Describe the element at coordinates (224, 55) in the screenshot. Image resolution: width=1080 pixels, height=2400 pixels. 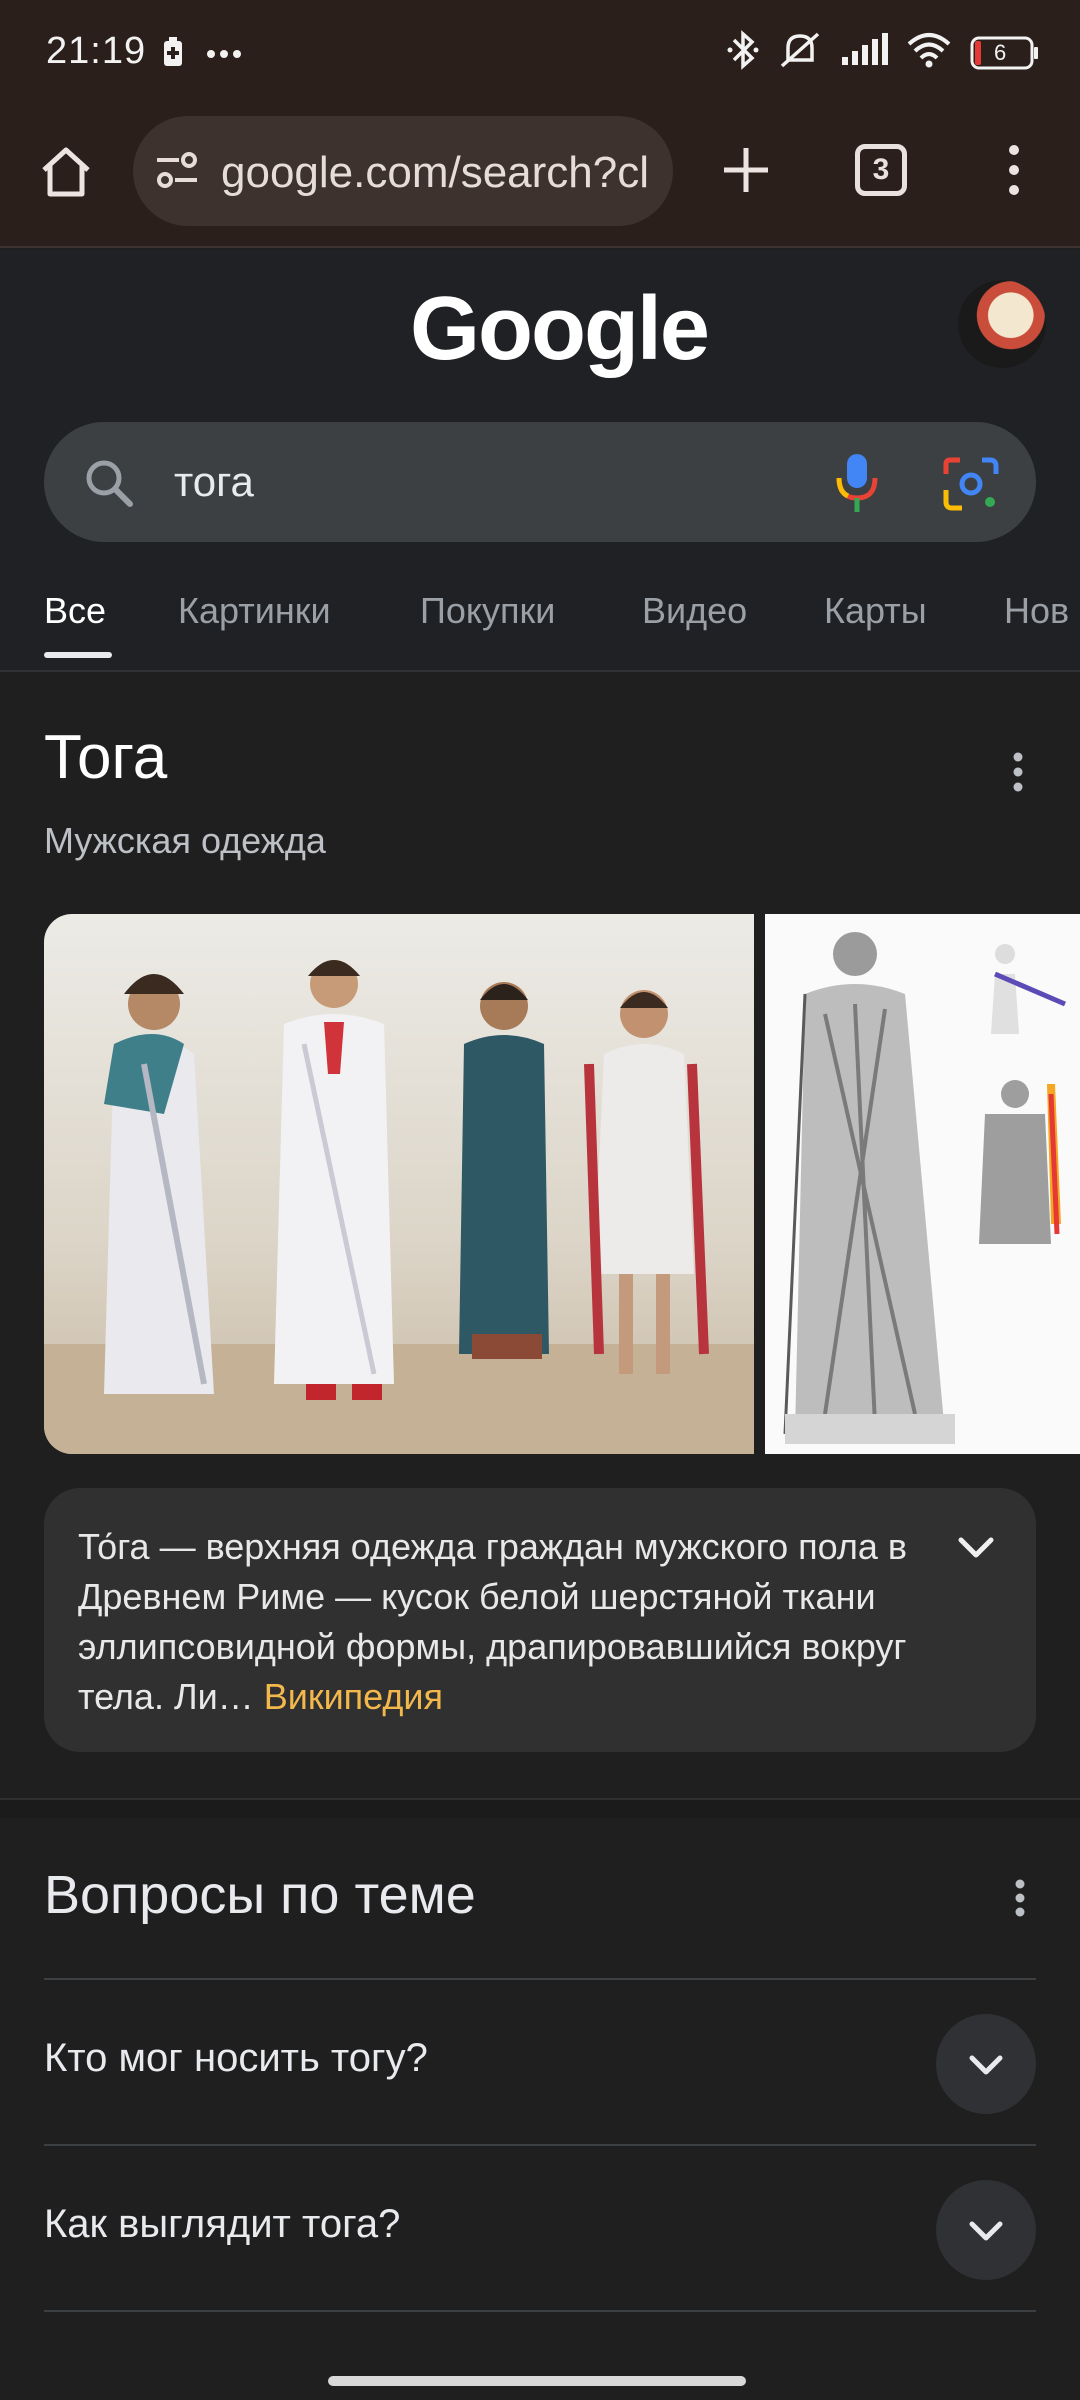
I see `more-notifications-icon` at that location.